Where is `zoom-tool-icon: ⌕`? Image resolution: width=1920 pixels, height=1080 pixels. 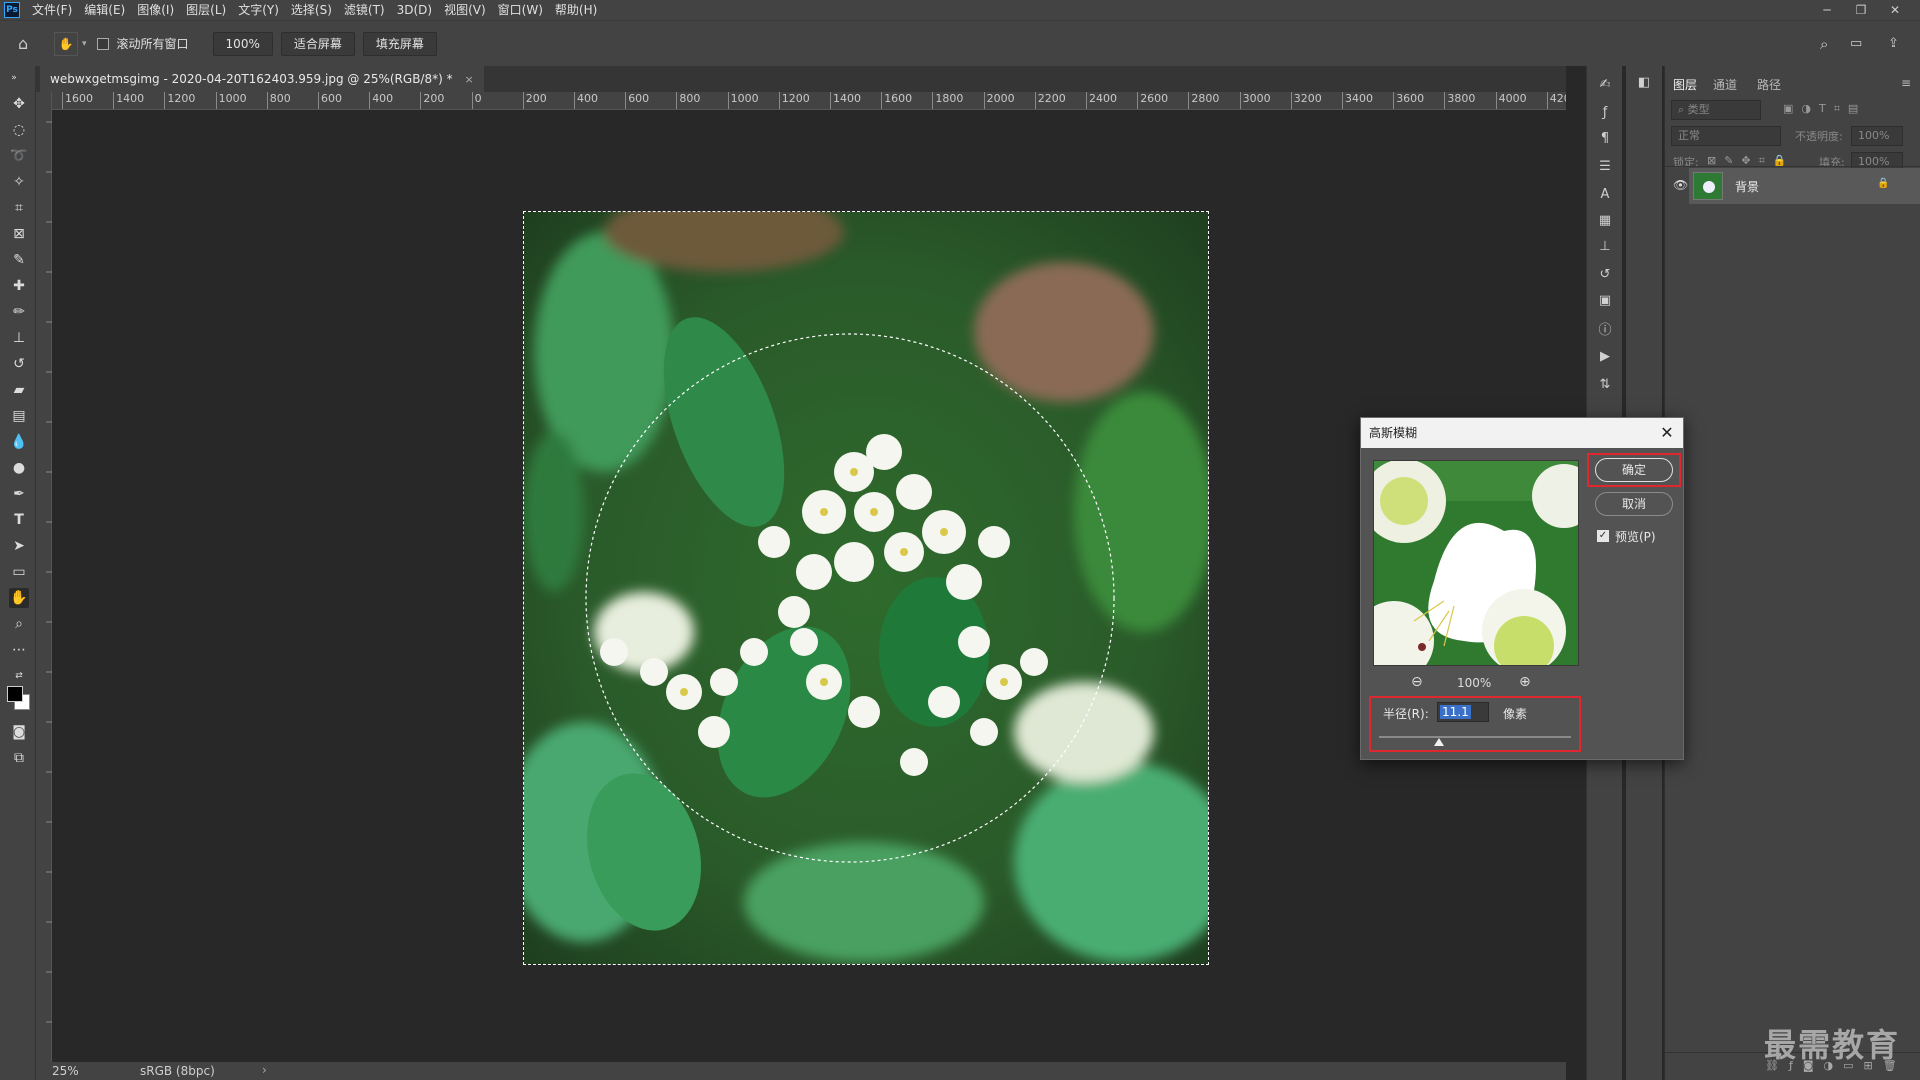
zoom-tool-icon: ⌕ is located at coordinates (19, 624).